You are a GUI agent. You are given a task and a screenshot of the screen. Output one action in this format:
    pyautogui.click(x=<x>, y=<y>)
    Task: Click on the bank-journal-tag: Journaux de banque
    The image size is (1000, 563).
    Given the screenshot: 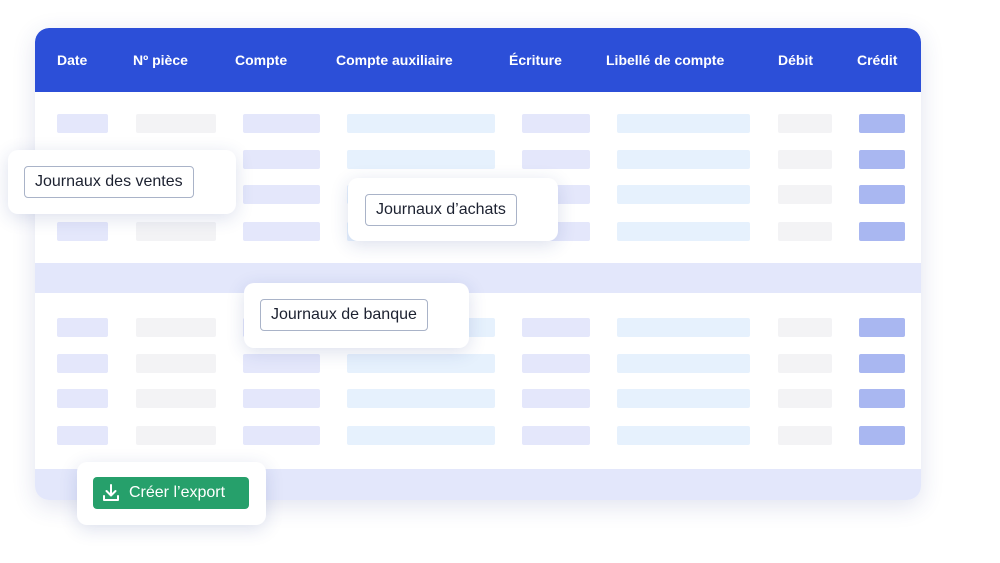 What is the action you would take?
    pyautogui.click(x=344, y=315)
    